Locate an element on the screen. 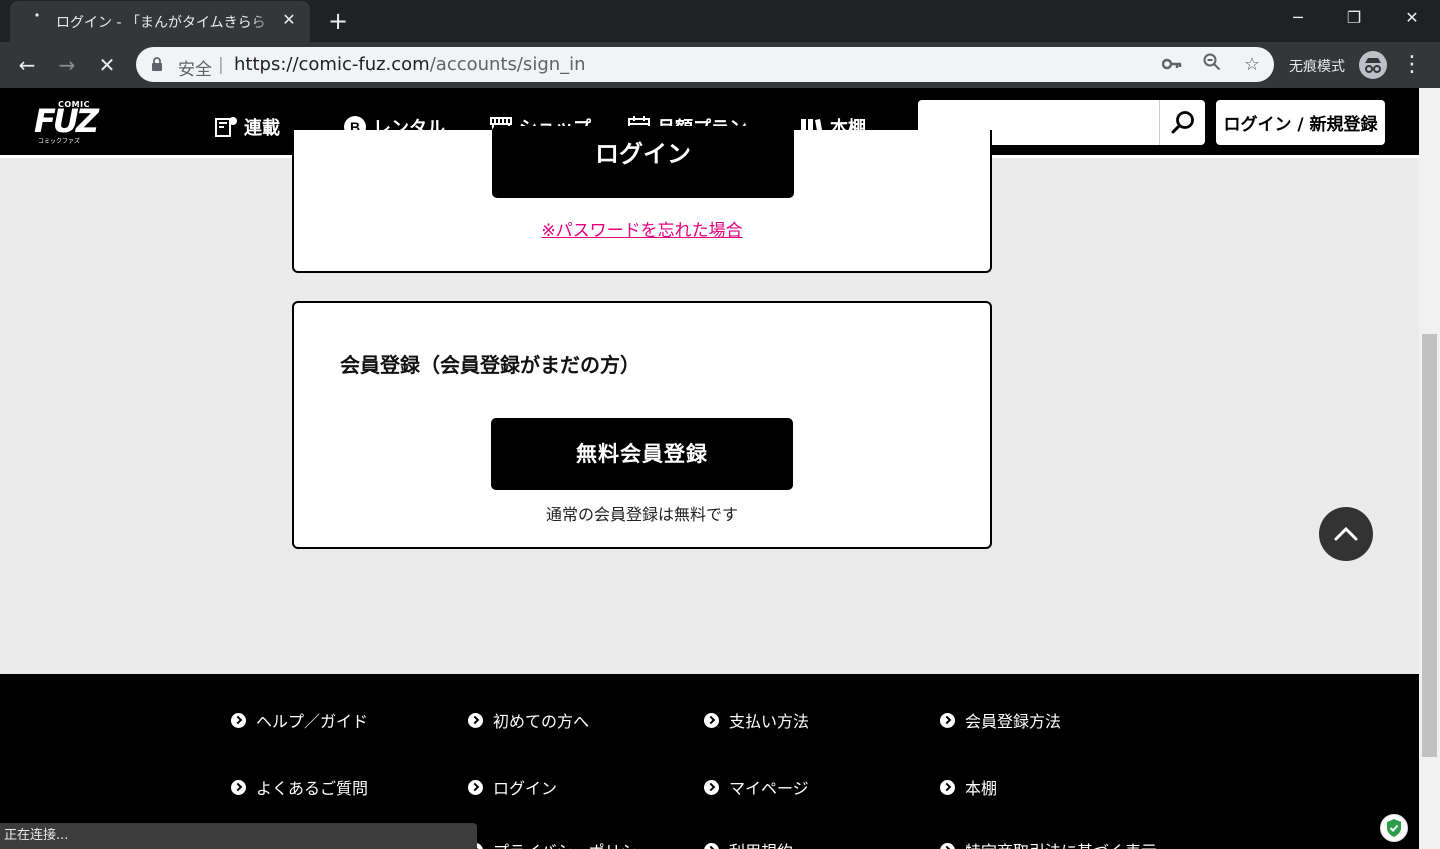 The image size is (1440, 849). footer-link-faq: よくあるご質問 is located at coordinates (299, 787).